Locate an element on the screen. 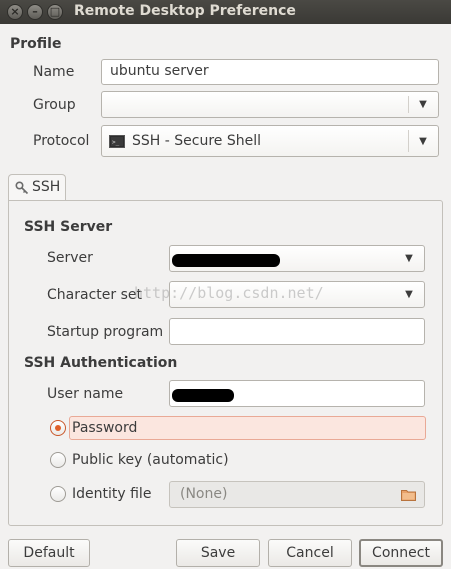  public-key-radio is located at coordinates (58, 460).